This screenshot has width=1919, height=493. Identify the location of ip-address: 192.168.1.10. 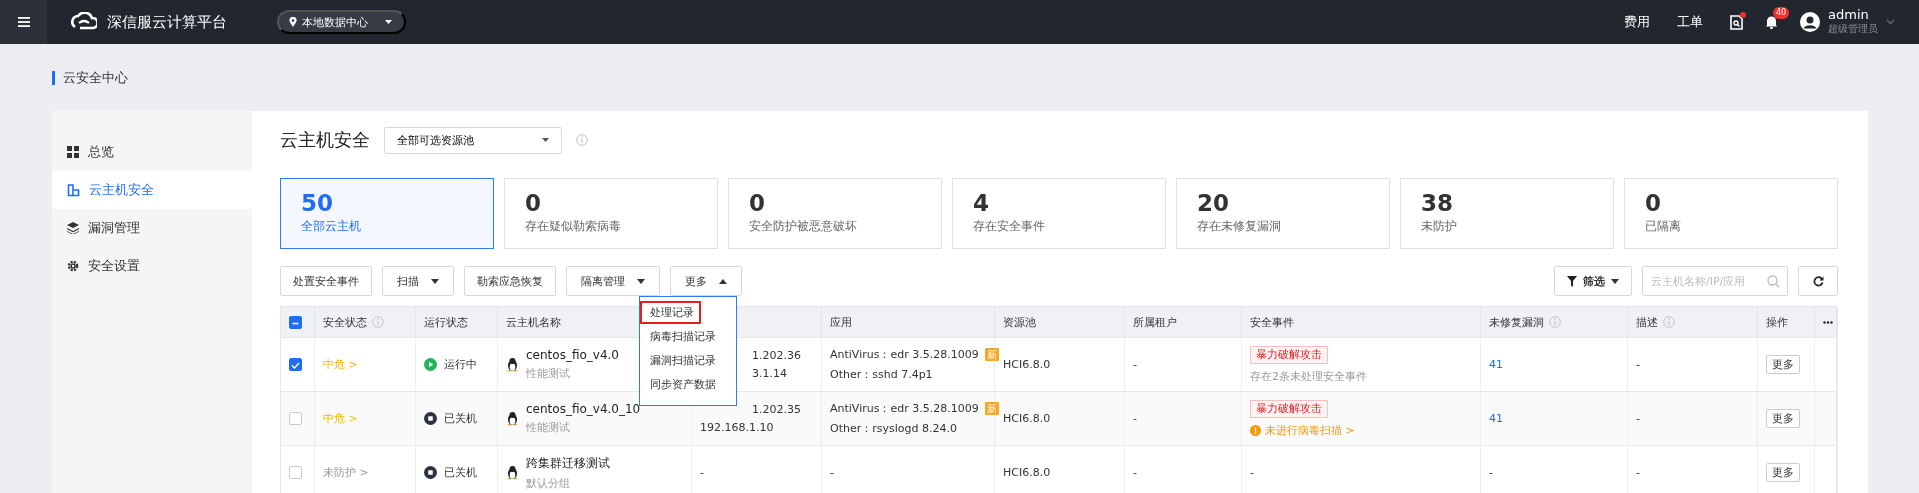
(737, 427).